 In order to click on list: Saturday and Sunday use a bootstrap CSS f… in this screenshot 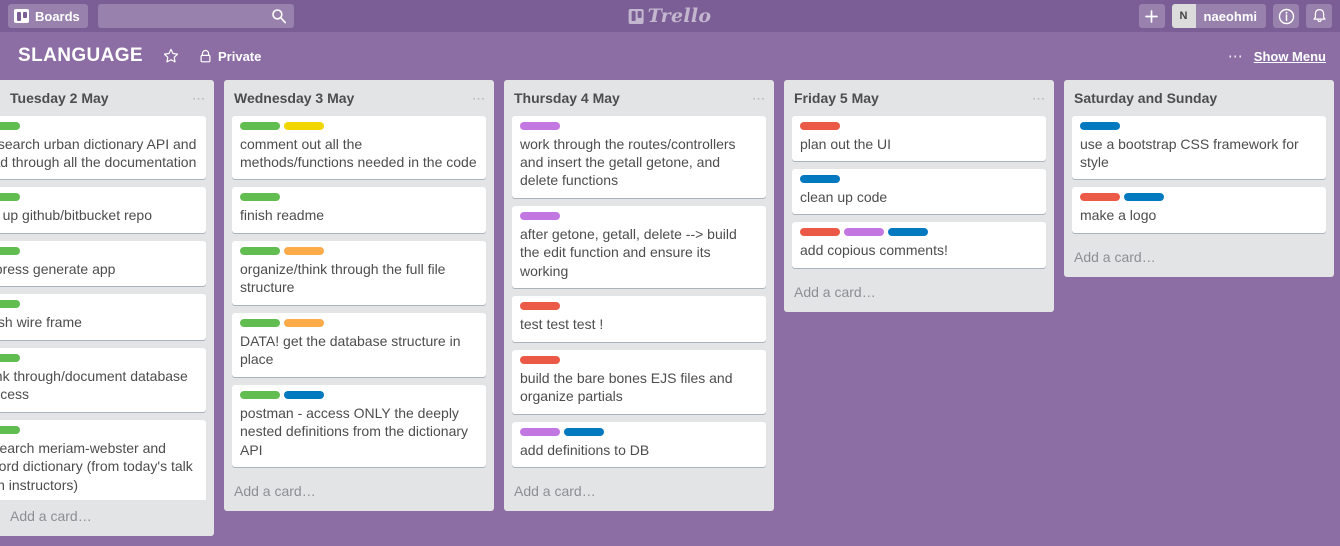, I will do `click(1199, 178)`.